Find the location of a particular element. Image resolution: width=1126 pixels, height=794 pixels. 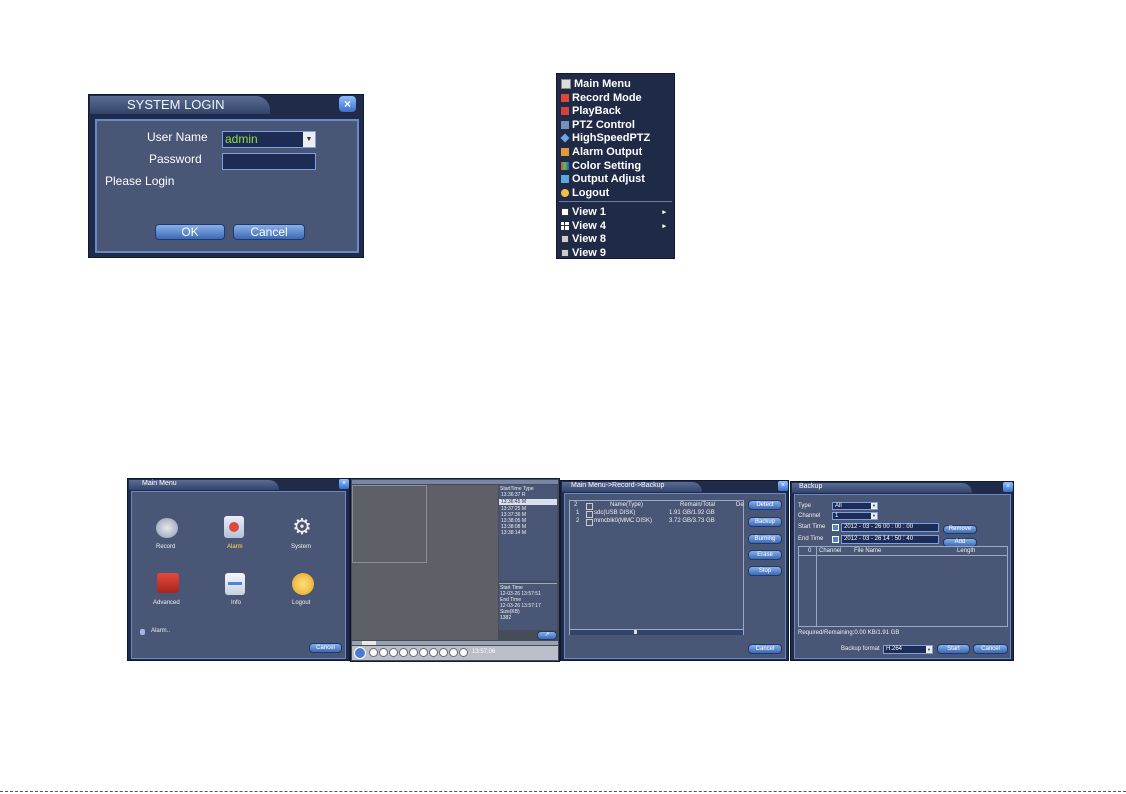

advanced-icon is located at coordinates (168, 583).